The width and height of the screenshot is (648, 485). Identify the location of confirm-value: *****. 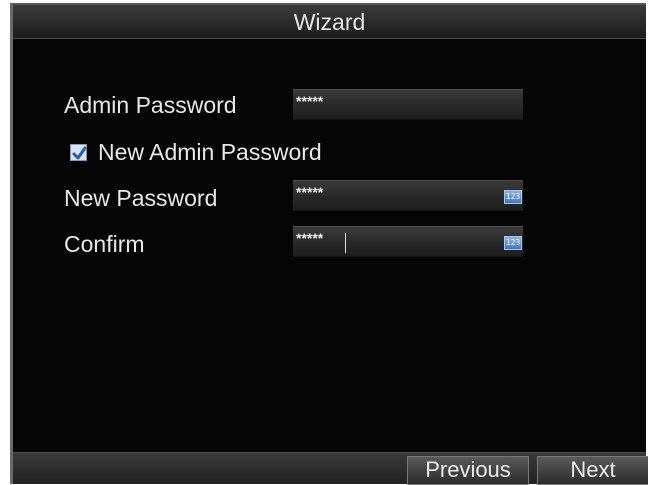
(310, 238).